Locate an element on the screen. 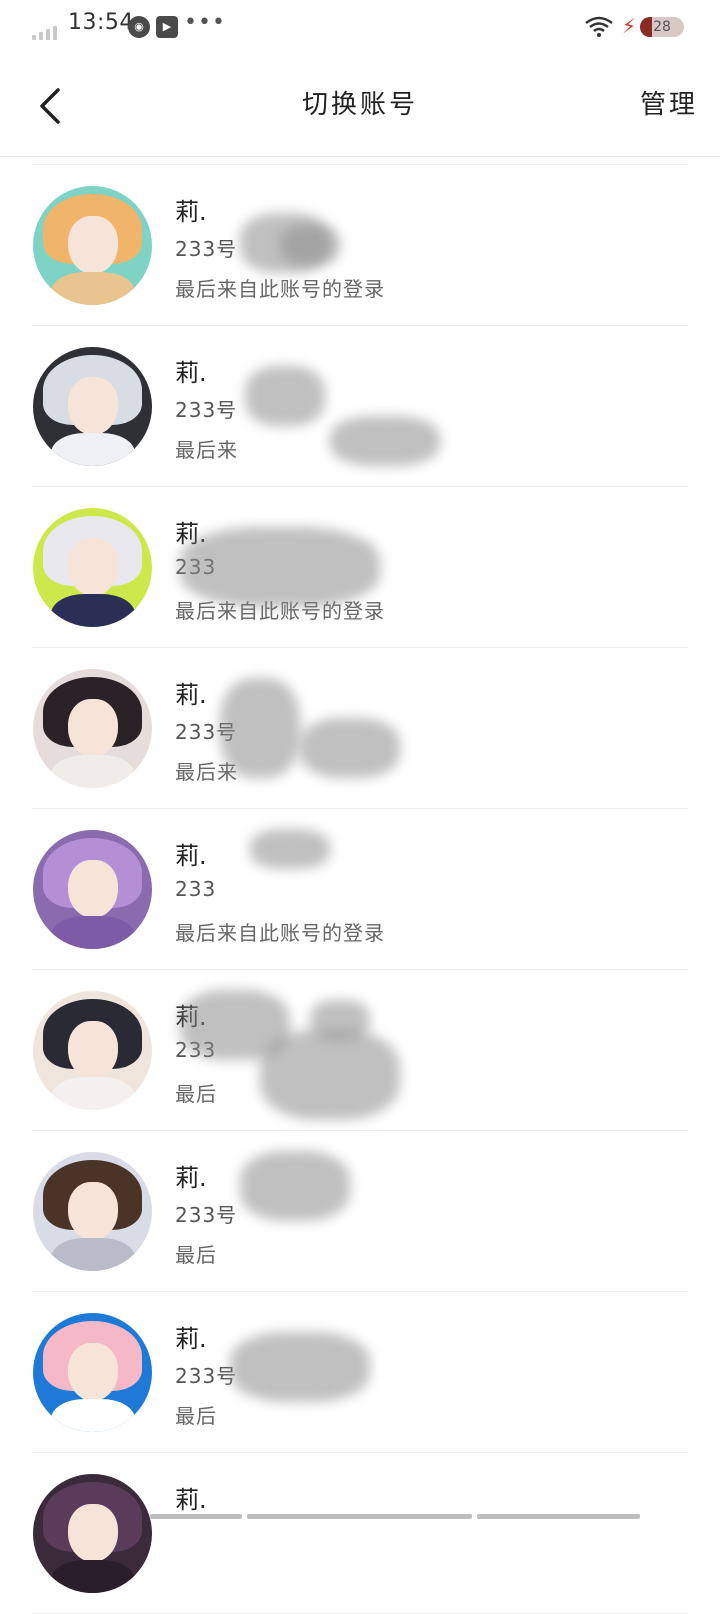  account-uid: 233 is located at coordinates (196, 889).